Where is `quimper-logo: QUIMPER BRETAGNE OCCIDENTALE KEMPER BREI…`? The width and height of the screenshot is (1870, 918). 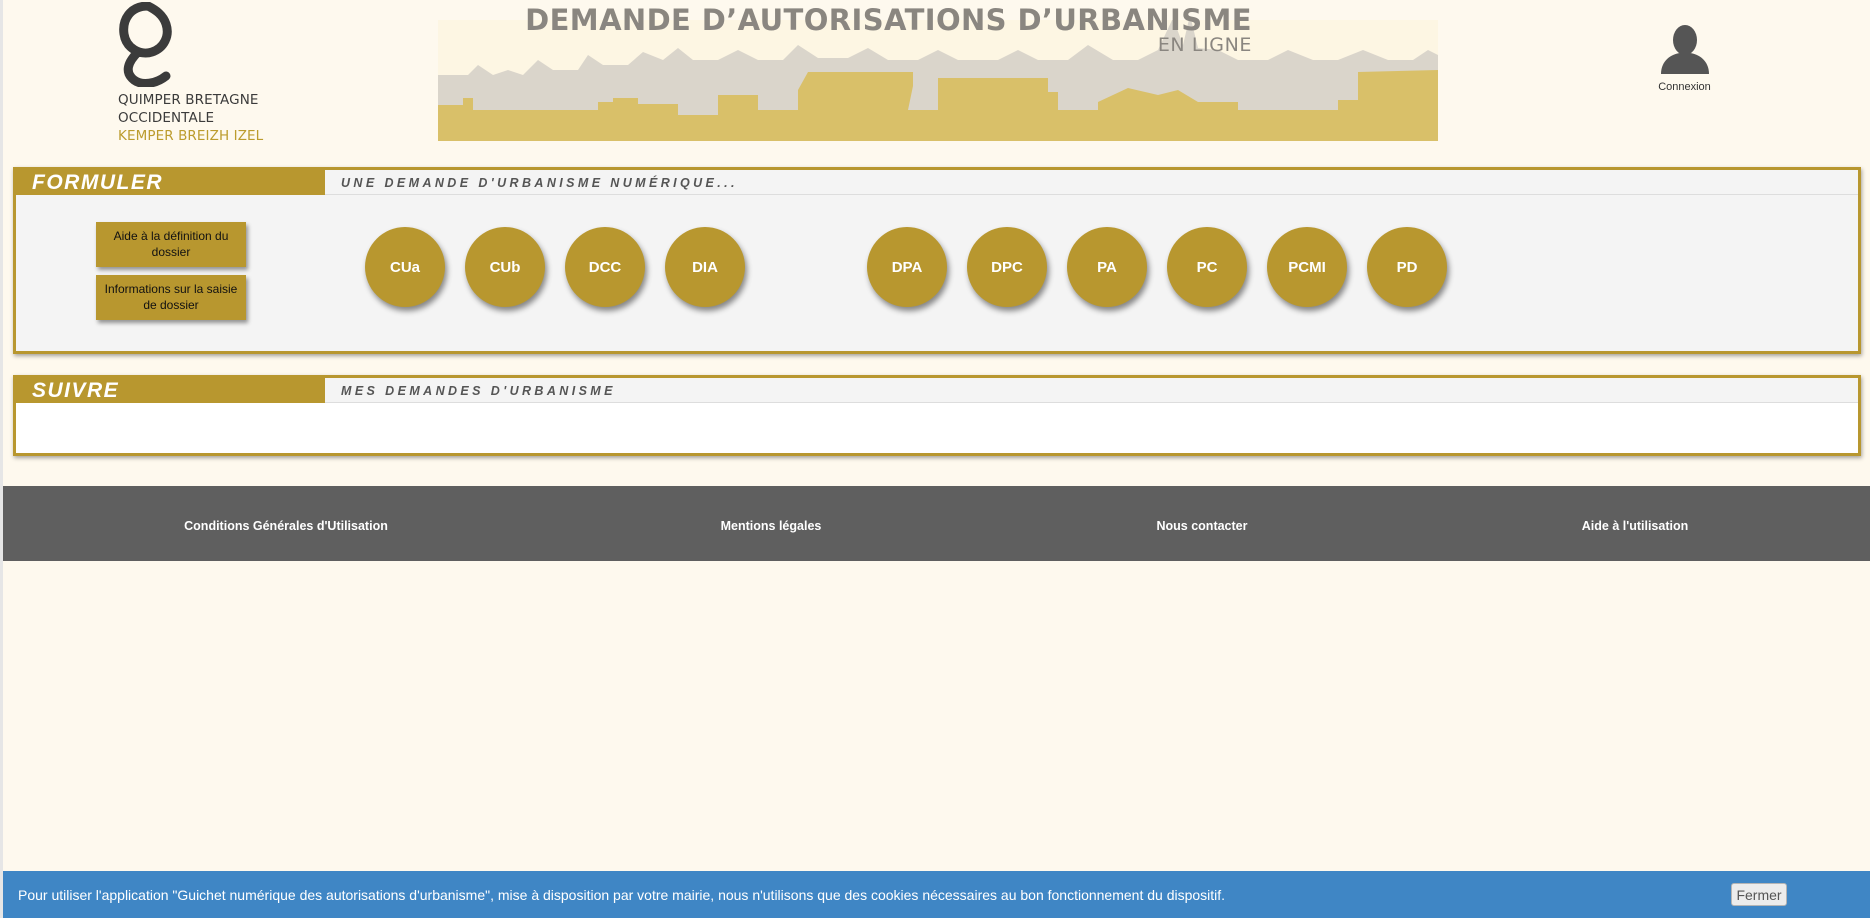
quimper-logo: QUIMPER BRETAGNE OCCIDENTALE KEMPER BREI… is located at coordinates (196, 73).